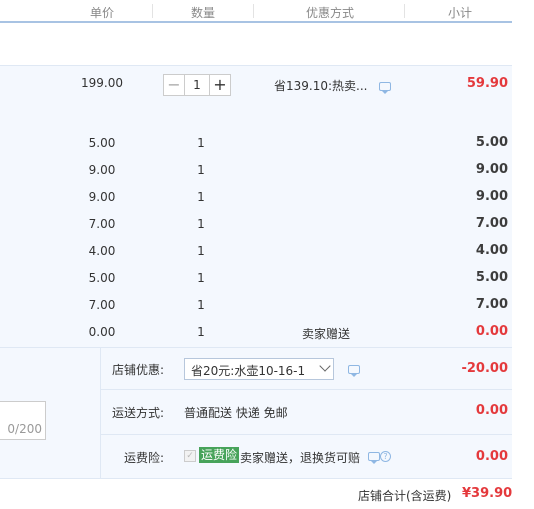 Image resolution: width=534 pixels, height=509 pixels. I want to click on gift-row-price: 0.00, so click(102, 332).